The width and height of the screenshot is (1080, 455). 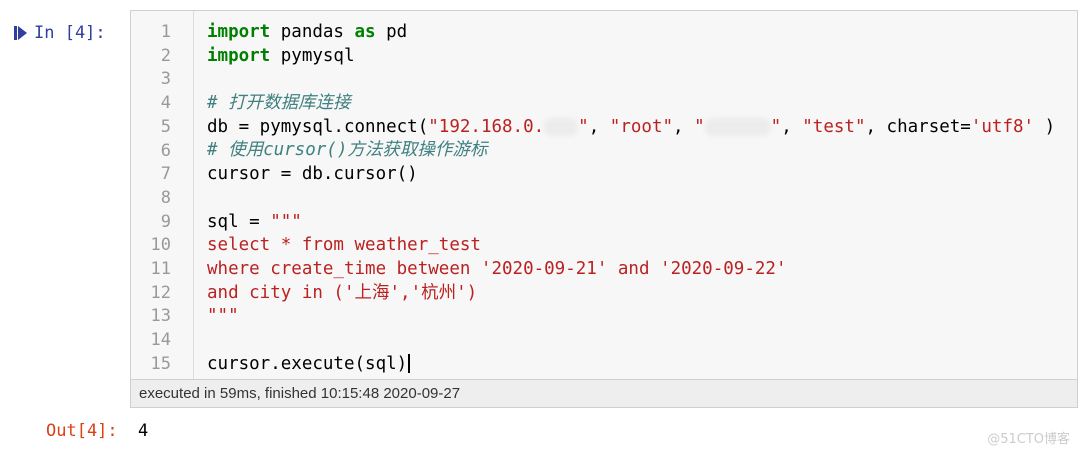 I want to click on code-text: pandas, so click(x=312, y=32).